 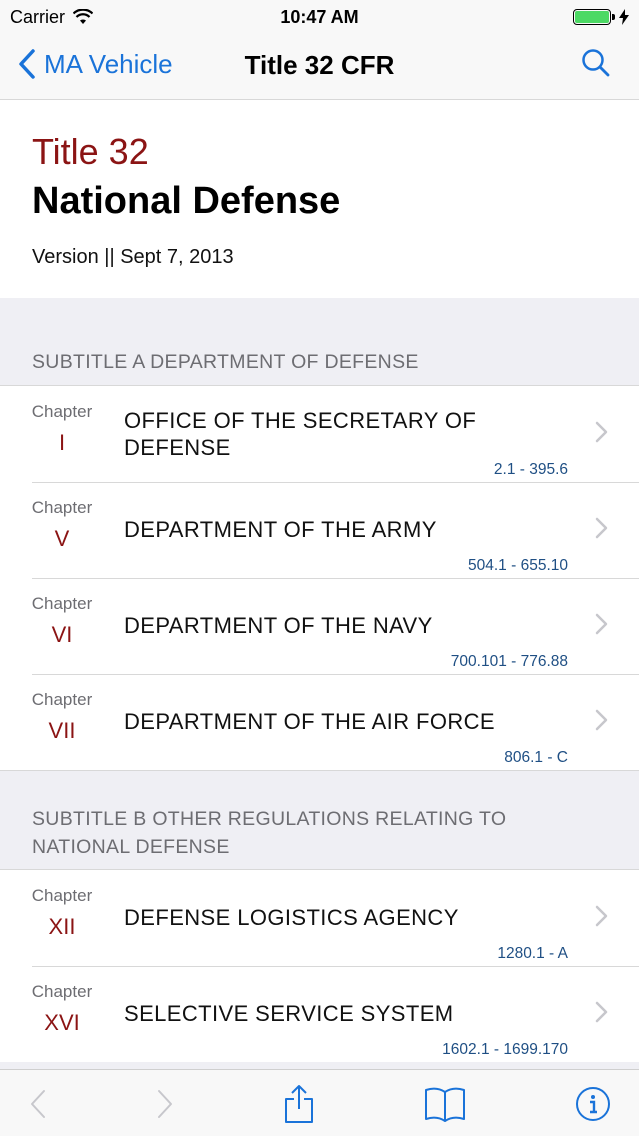 I want to click on chevron-left-icon, so click(x=38, y=1103).